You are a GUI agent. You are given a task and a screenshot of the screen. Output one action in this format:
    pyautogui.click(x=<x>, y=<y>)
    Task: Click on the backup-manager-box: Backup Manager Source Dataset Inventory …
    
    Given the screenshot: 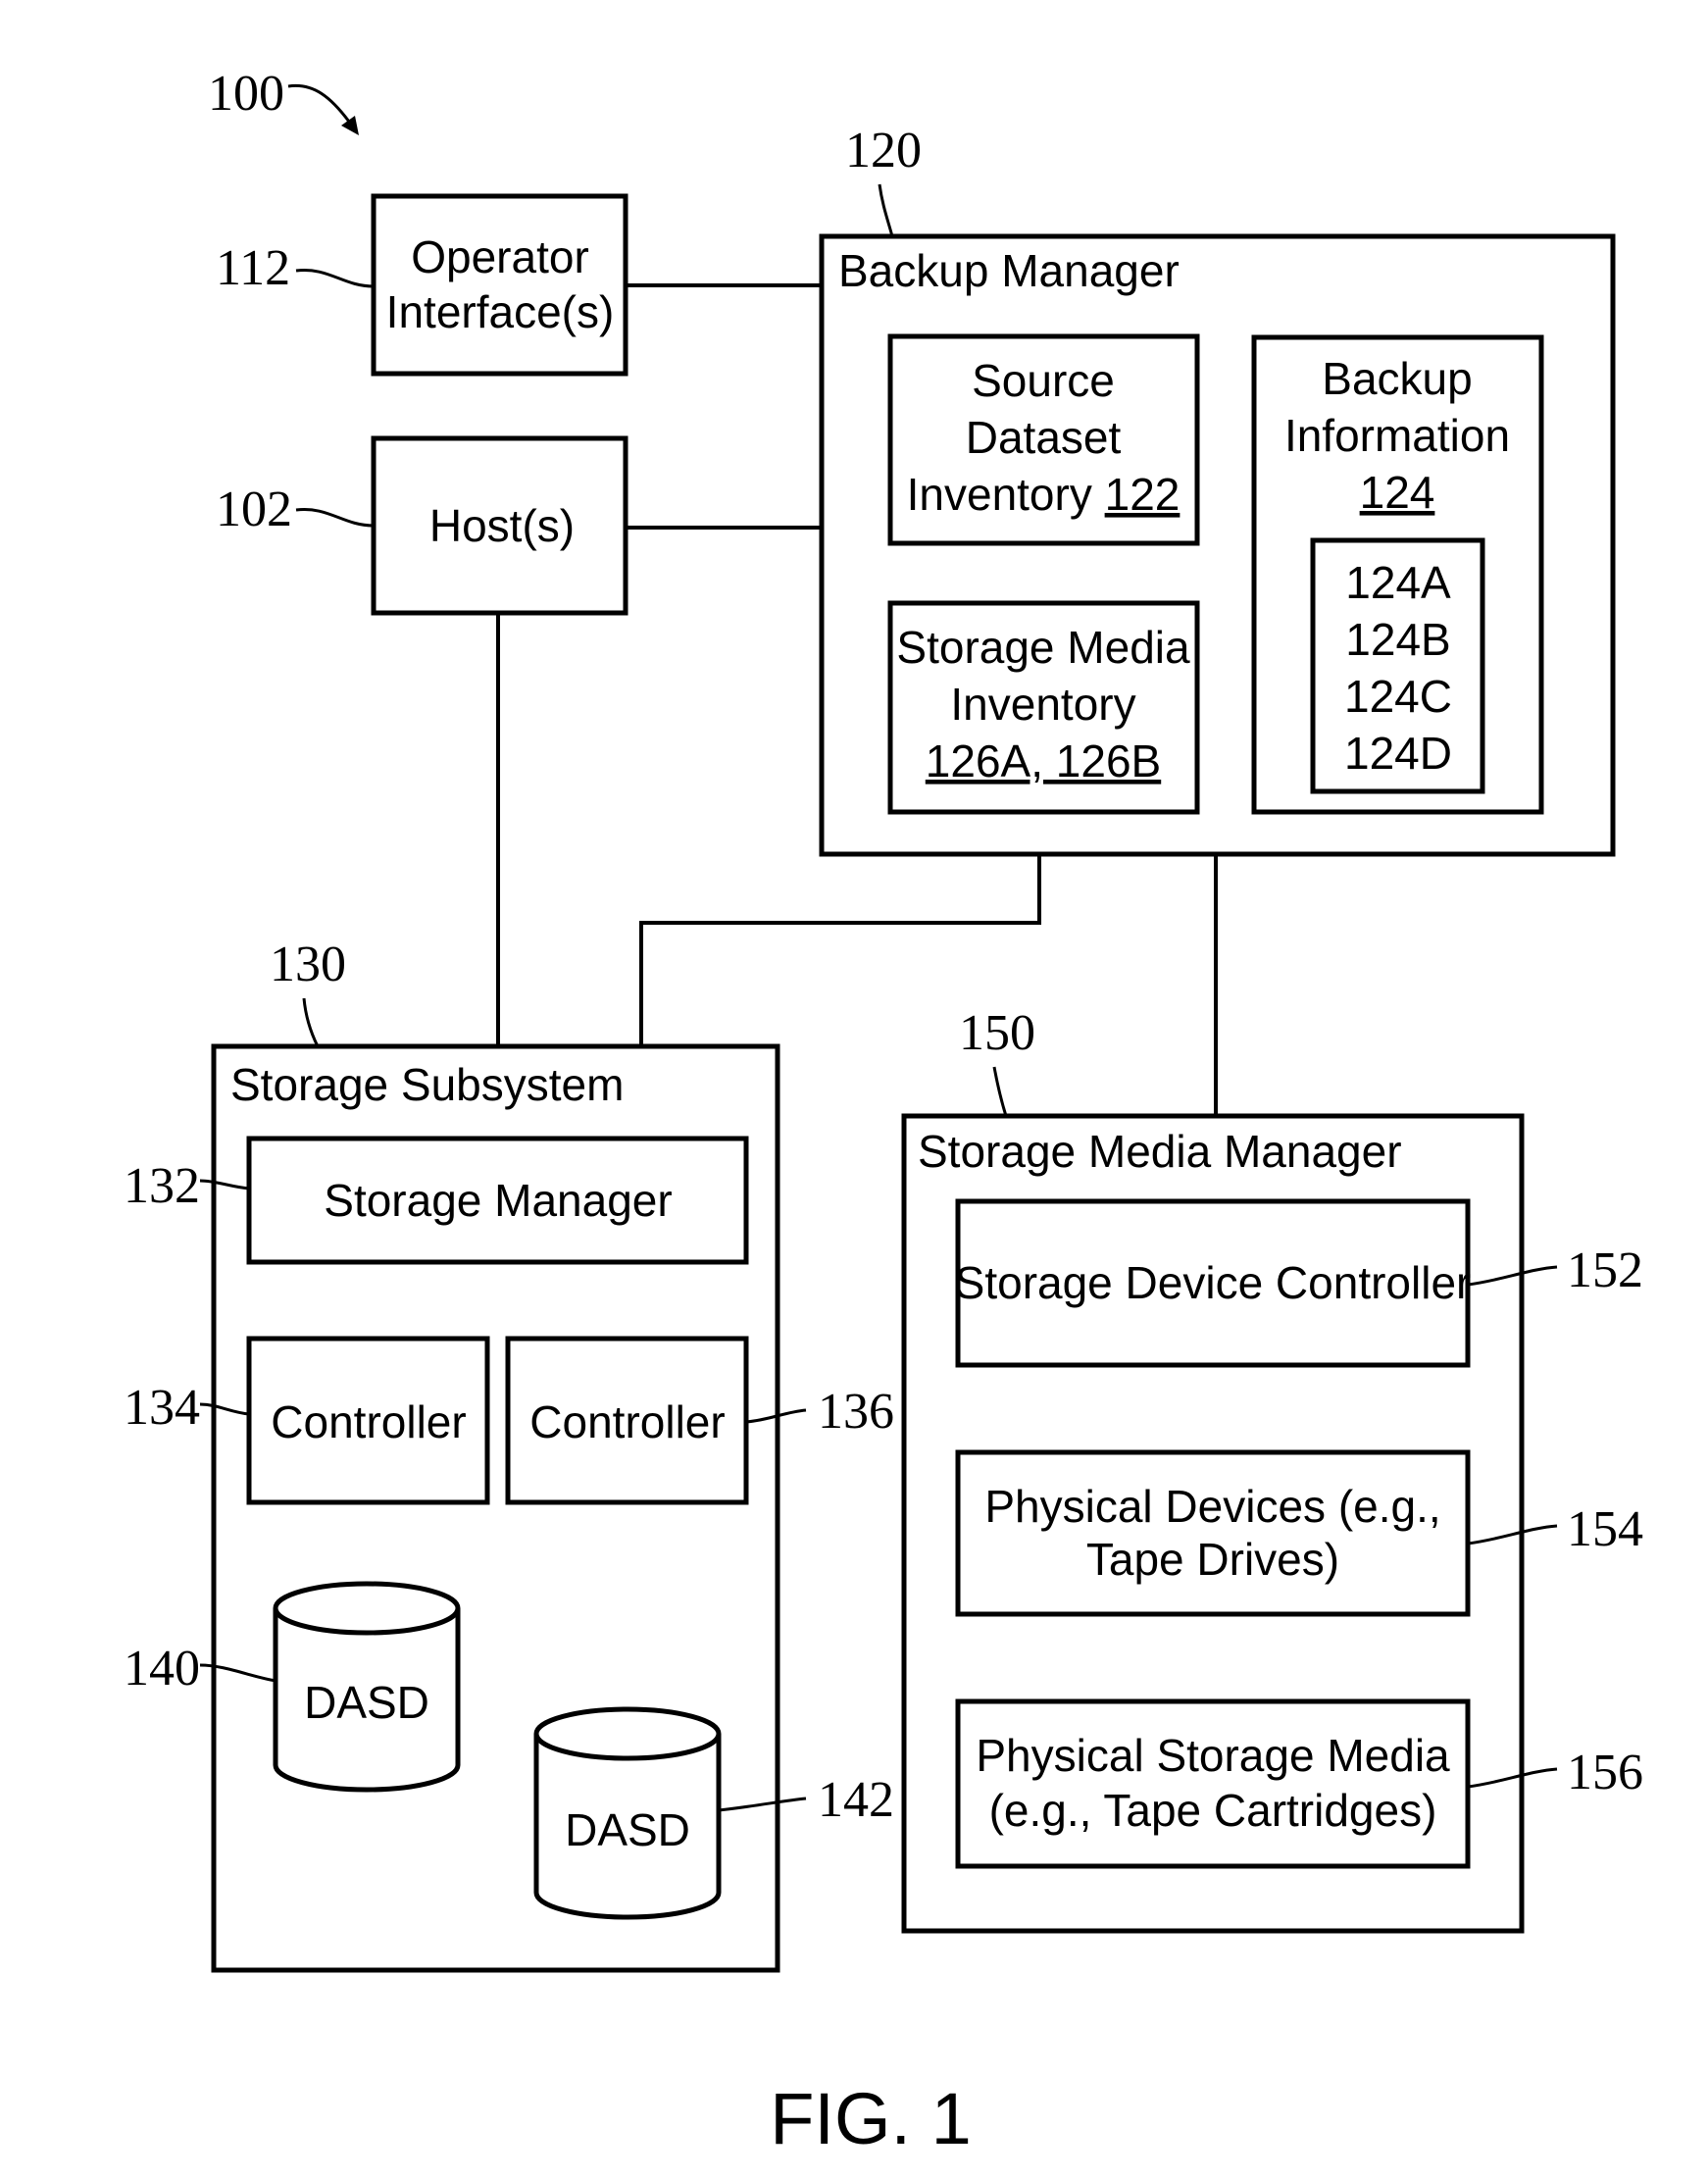 What is the action you would take?
    pyautogui.click(x=1217, y=545)
    